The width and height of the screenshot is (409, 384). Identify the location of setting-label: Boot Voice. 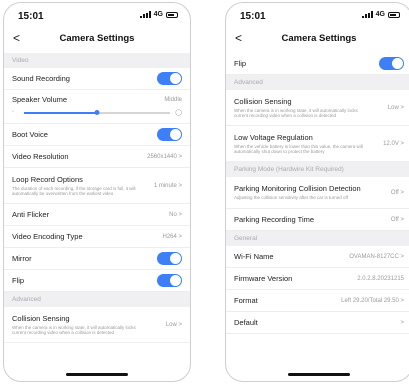
(30, 134).